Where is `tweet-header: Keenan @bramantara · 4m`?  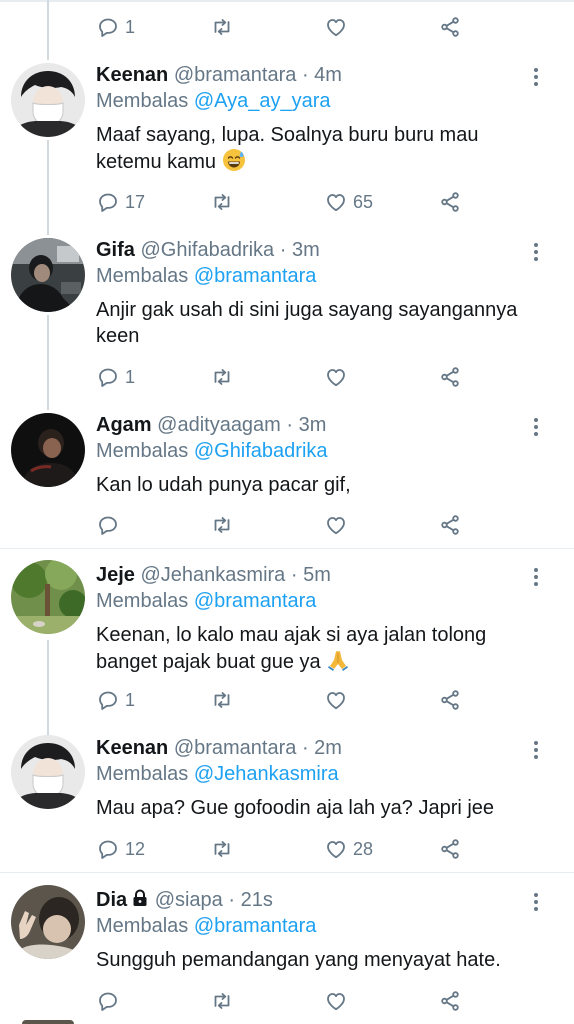 tweet-header: Keenan @bramantara · 4m is located at coordinates (312, 75).